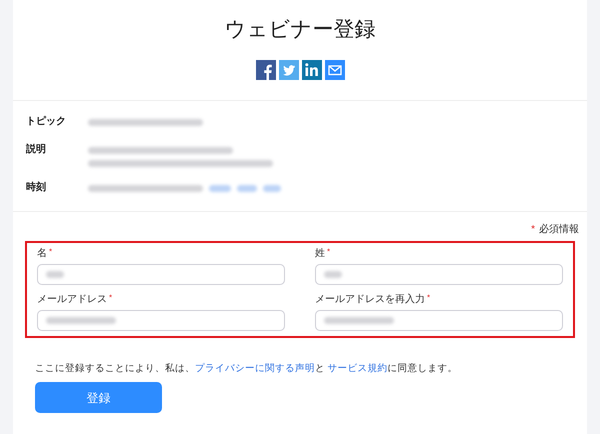 Image resolution: width=600 pixels, height=434 pixels. Describe the element at coordinates (300, 30) in the screenshot. I see `page-title: ウェビナー登録` at that location.